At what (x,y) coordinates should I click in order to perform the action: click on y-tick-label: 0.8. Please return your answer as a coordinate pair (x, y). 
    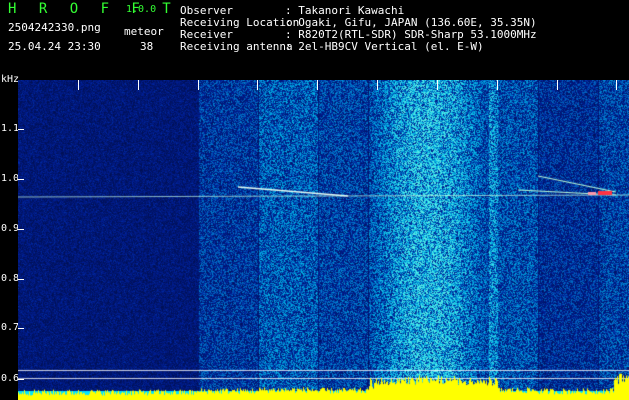
    Looking at the image, I should click on (10, 278).